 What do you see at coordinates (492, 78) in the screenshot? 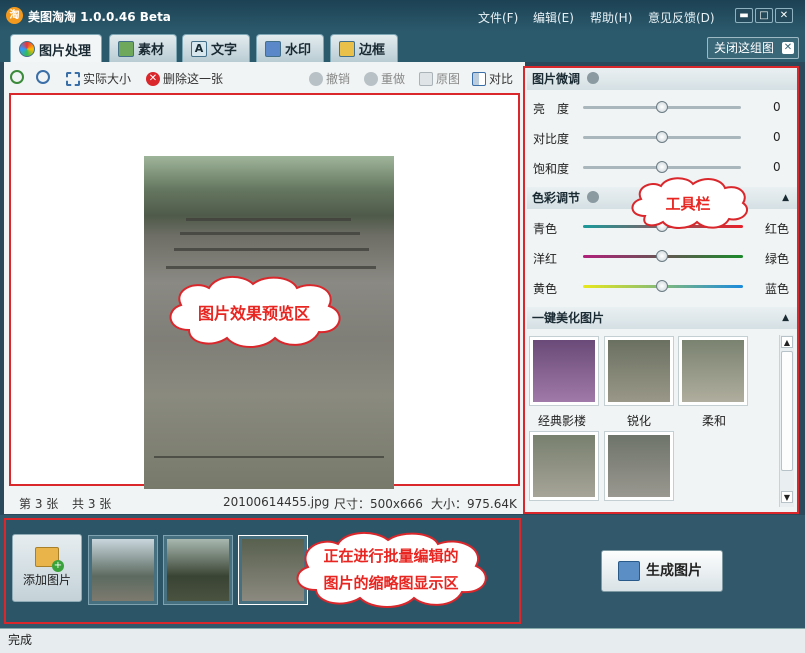
I see `compare-button: 对比` at bounding box center [492, 78].